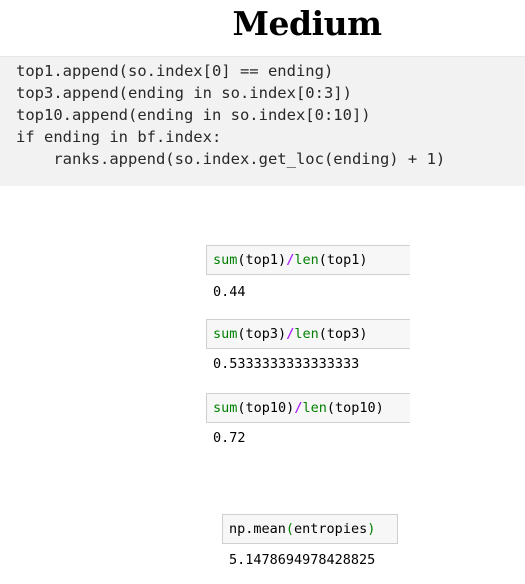 Image resolution: width=525 pixels, height=584 pixels. Describe the element at coordinates (184, 93) in the screenshot. I see `code-line: top3.append(ending in so.index[0:3])` at that location.